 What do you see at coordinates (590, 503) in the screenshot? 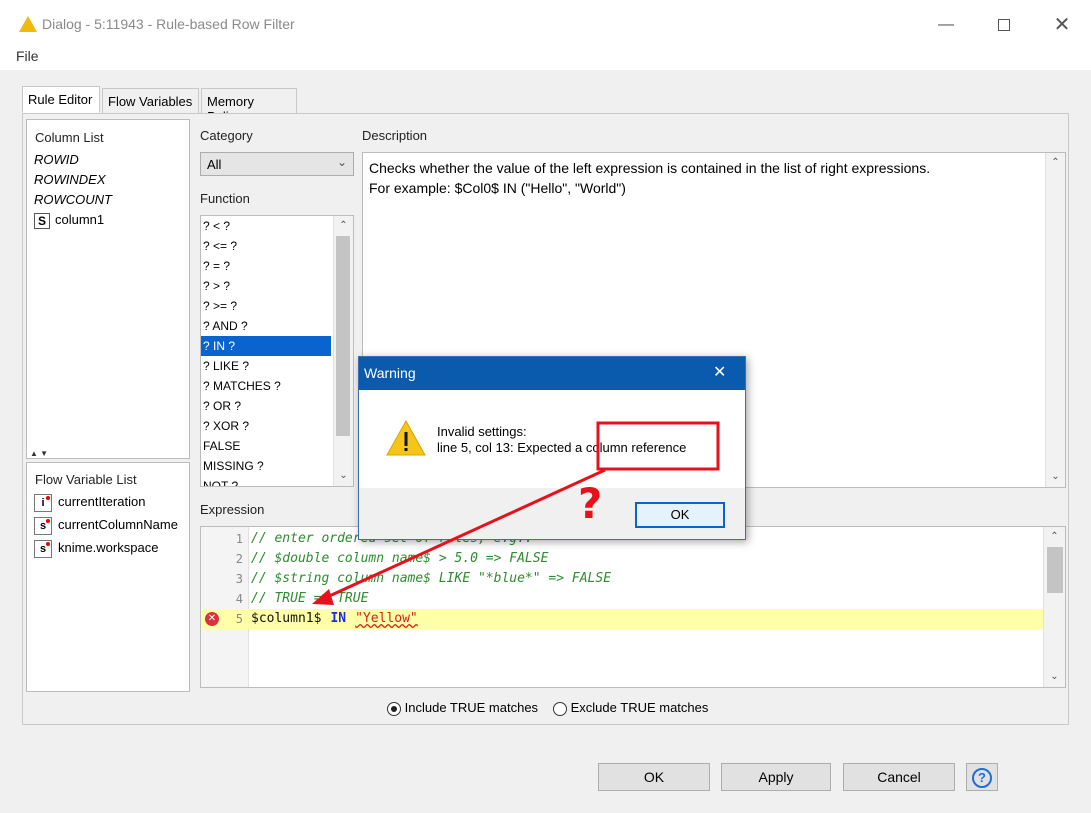
I see `question-mark-annotation: ?` at bounding box center [590, 503].